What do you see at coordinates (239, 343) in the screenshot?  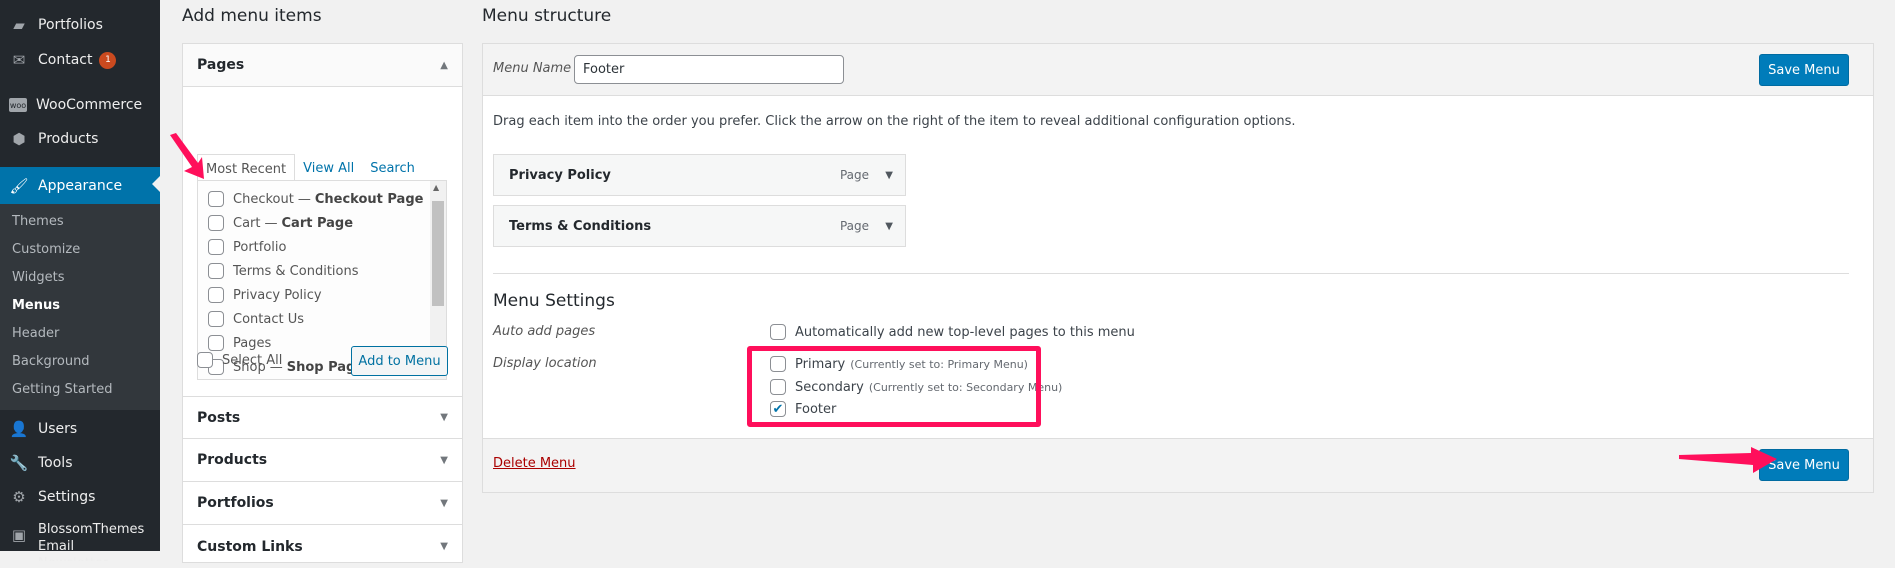 I see `page-checklist-item: Pages` at bounding box center [239, 343].